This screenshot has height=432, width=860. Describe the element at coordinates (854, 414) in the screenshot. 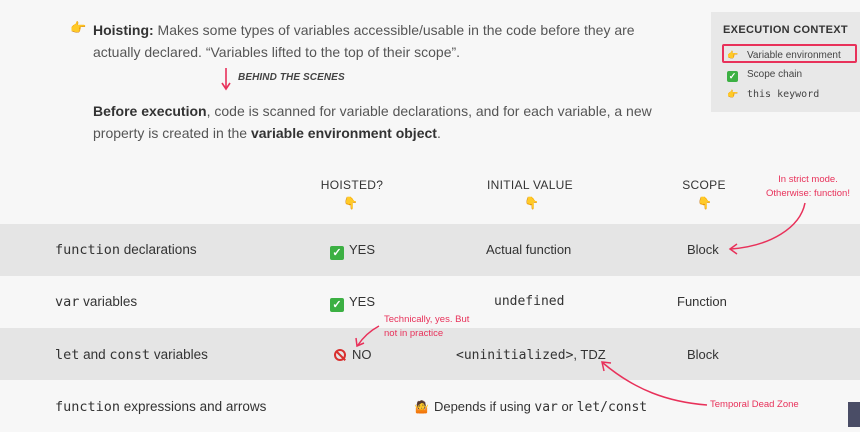

I see `corner-thumbnail` at that location.